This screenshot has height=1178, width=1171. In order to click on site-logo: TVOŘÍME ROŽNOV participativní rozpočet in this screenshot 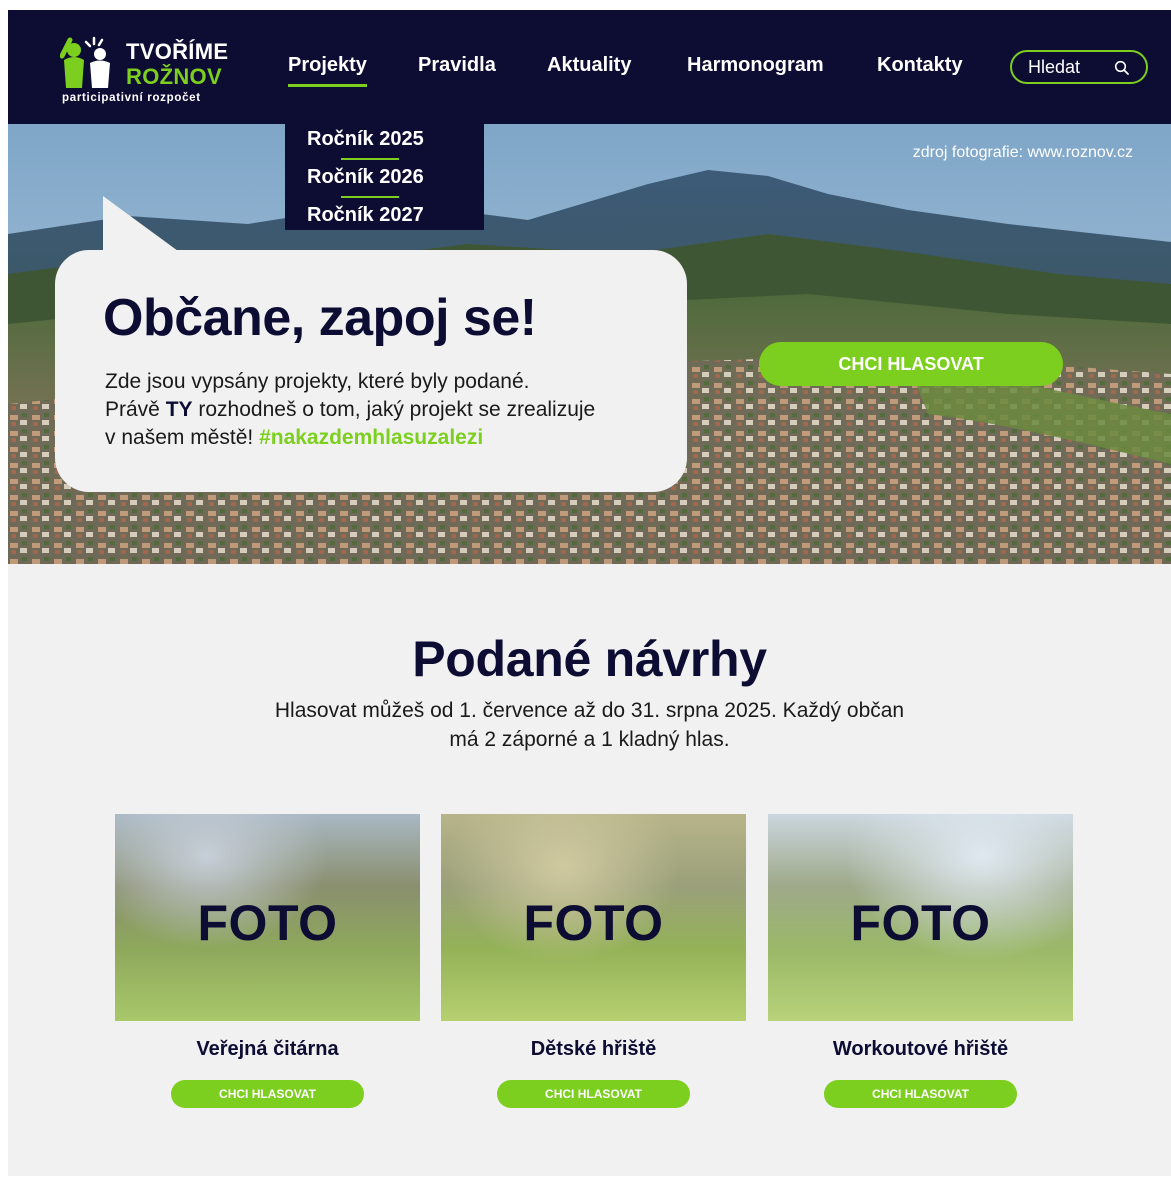, I will do `click(150, 72)`.